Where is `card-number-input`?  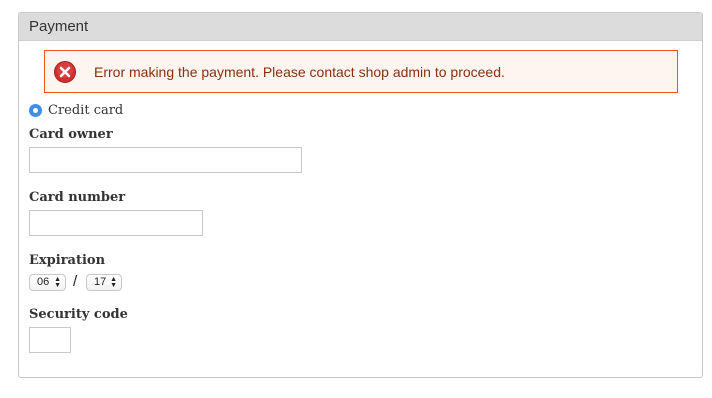
card-number-input is located at coordinates (116, 223).